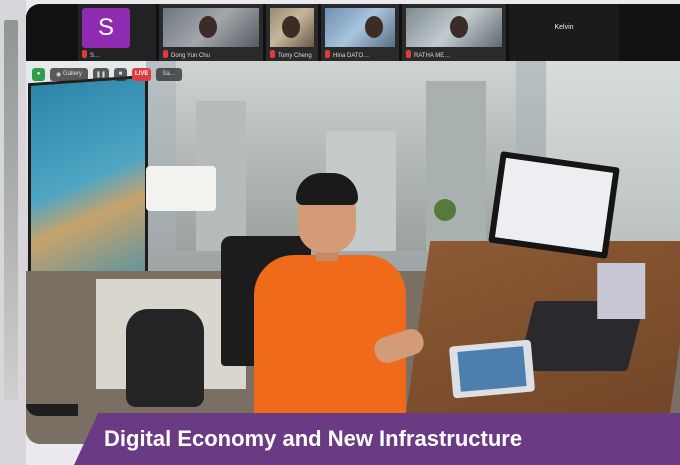  I want to click on tablet-device, so click(492, 369).